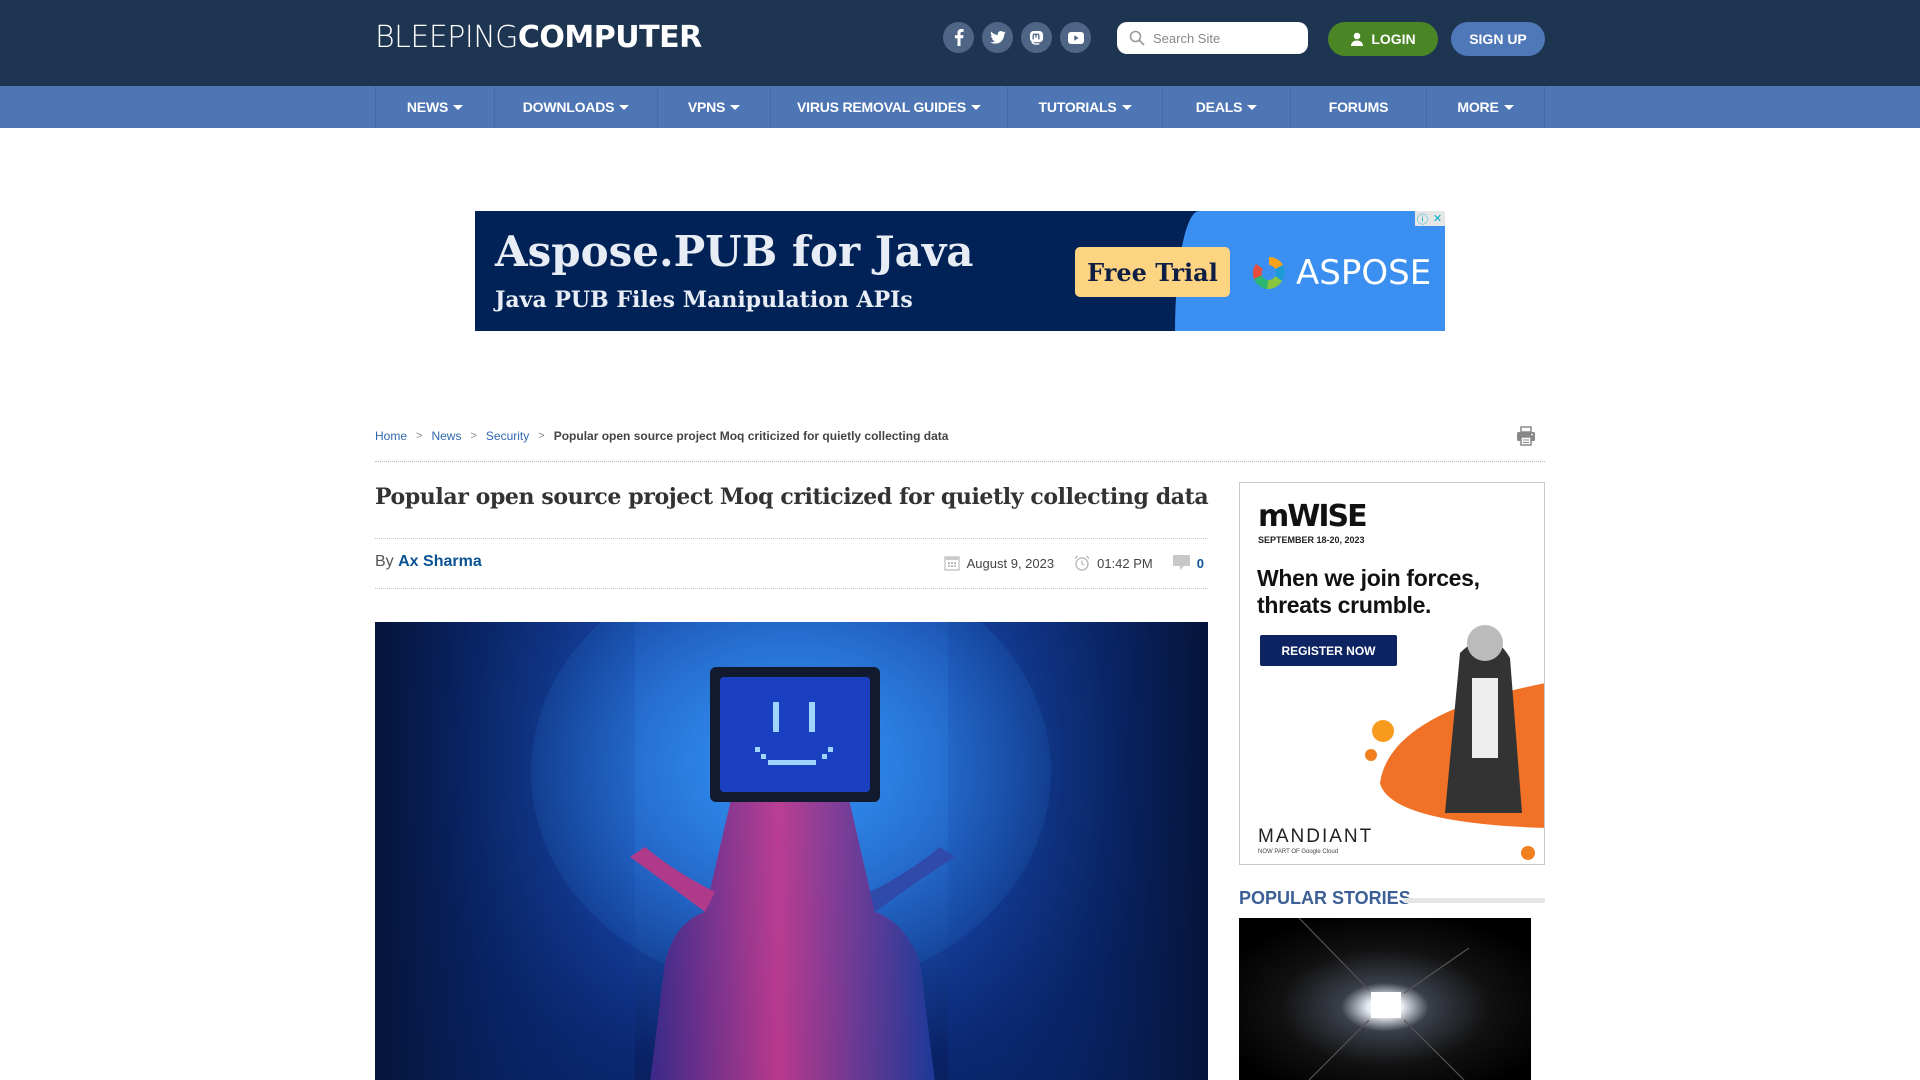  Describe the element at coordinates (507, 436) in the screenshot. I see `breadcrumb-security: Security` at that location.